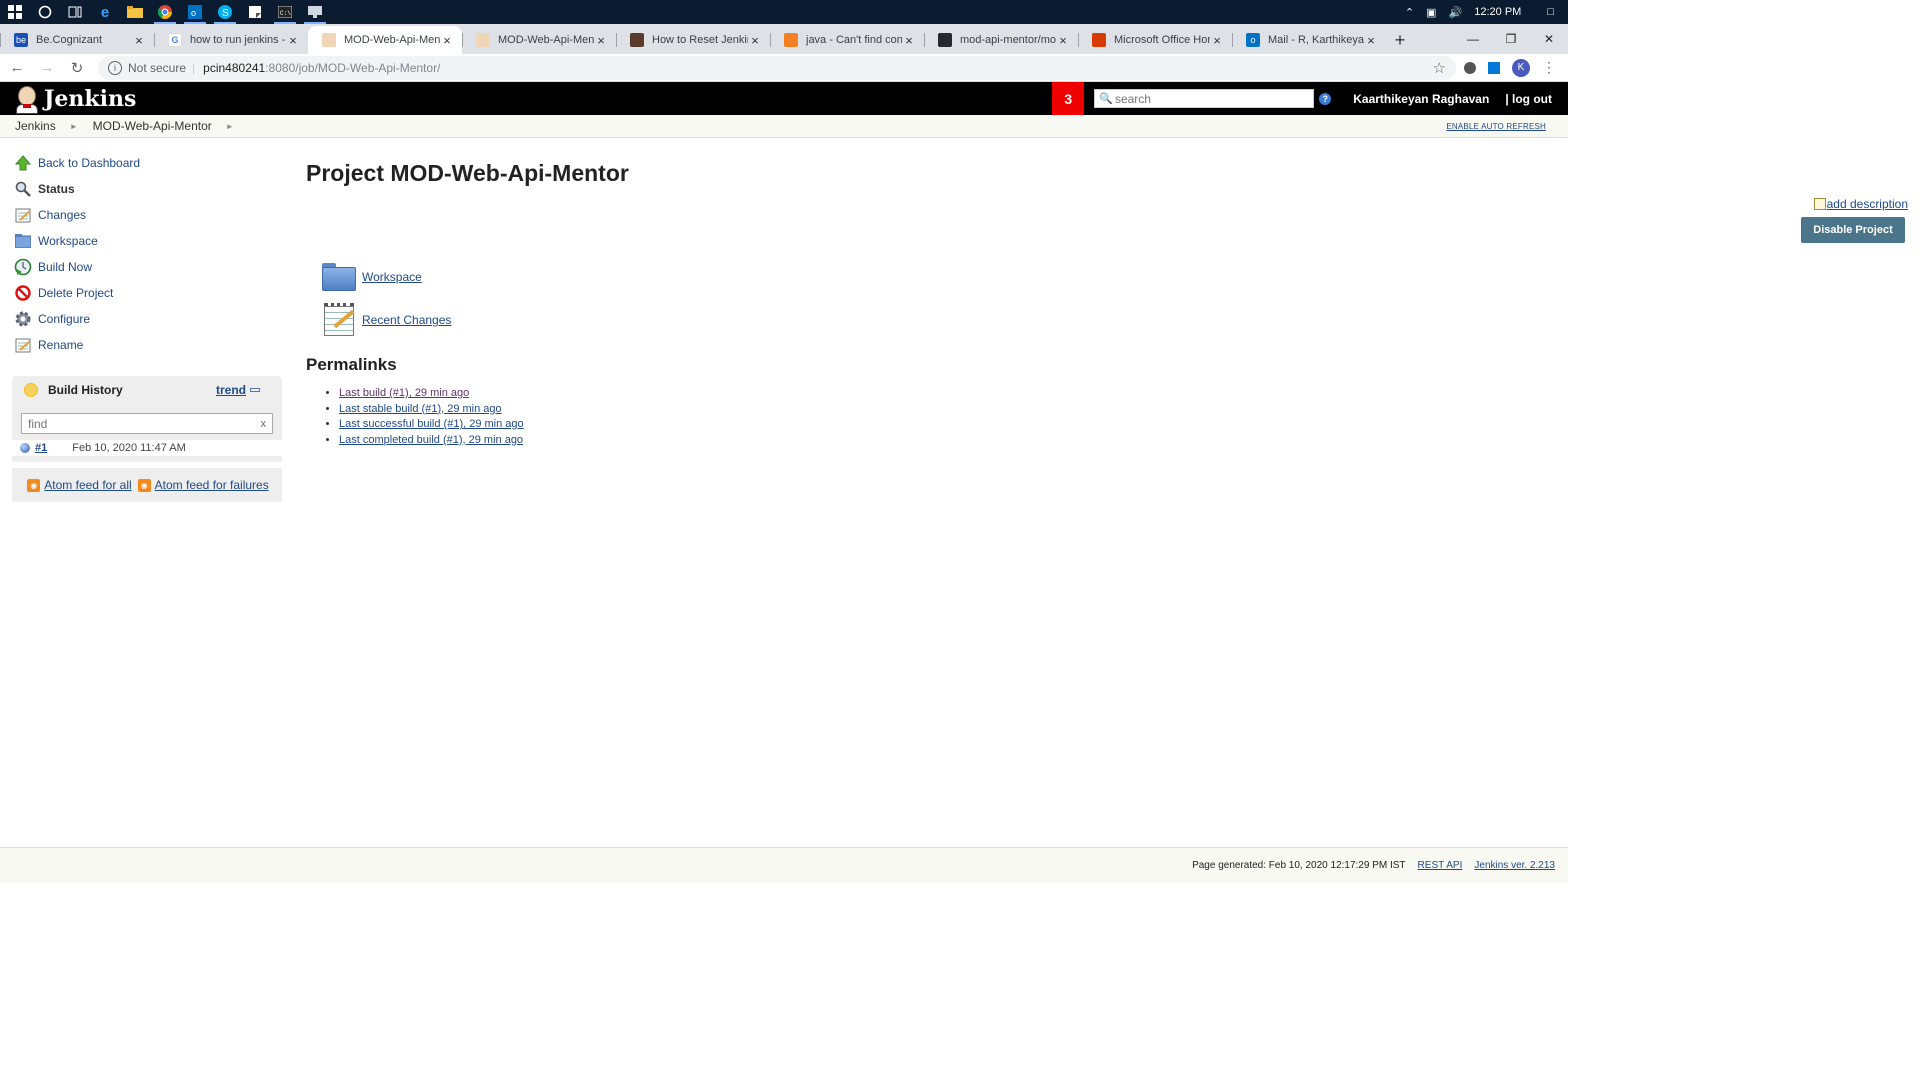 Image resolution: width=1920 pixels, height=1080 pixels. What do you see at coordinates (1819, 204) in the screenshot?
I see `edit-pencil-icon` at bounding box center [1819, 204].